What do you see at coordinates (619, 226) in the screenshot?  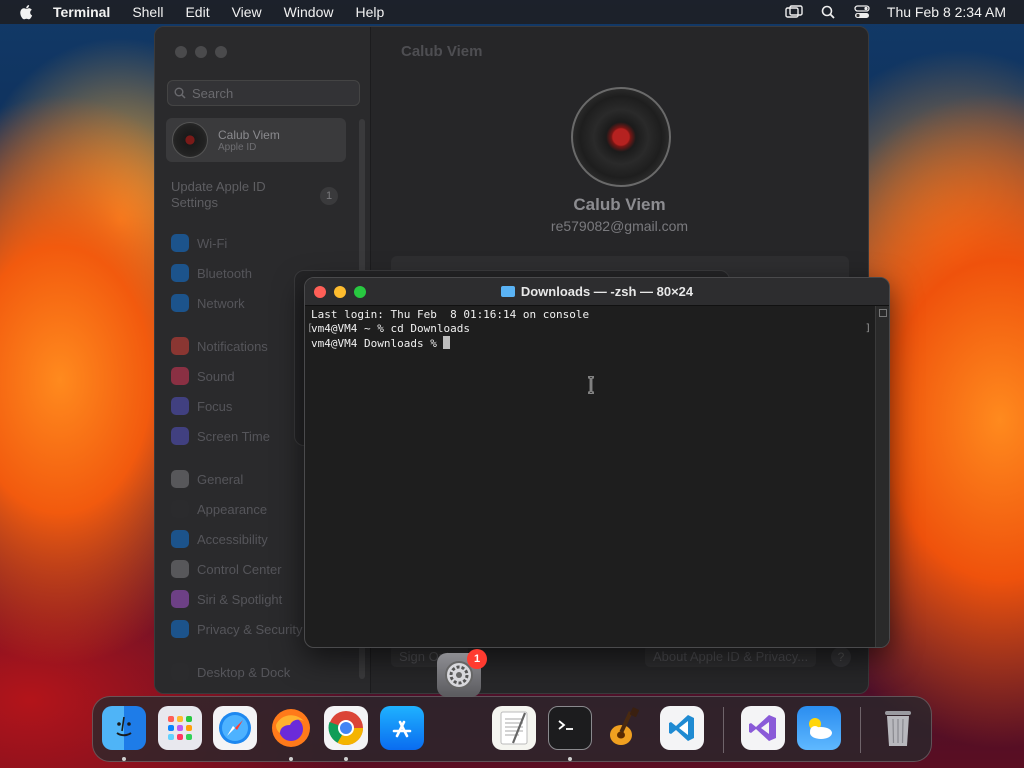 I see `profile-email: re579082@gmail.com` at bounding box center [619, 226].